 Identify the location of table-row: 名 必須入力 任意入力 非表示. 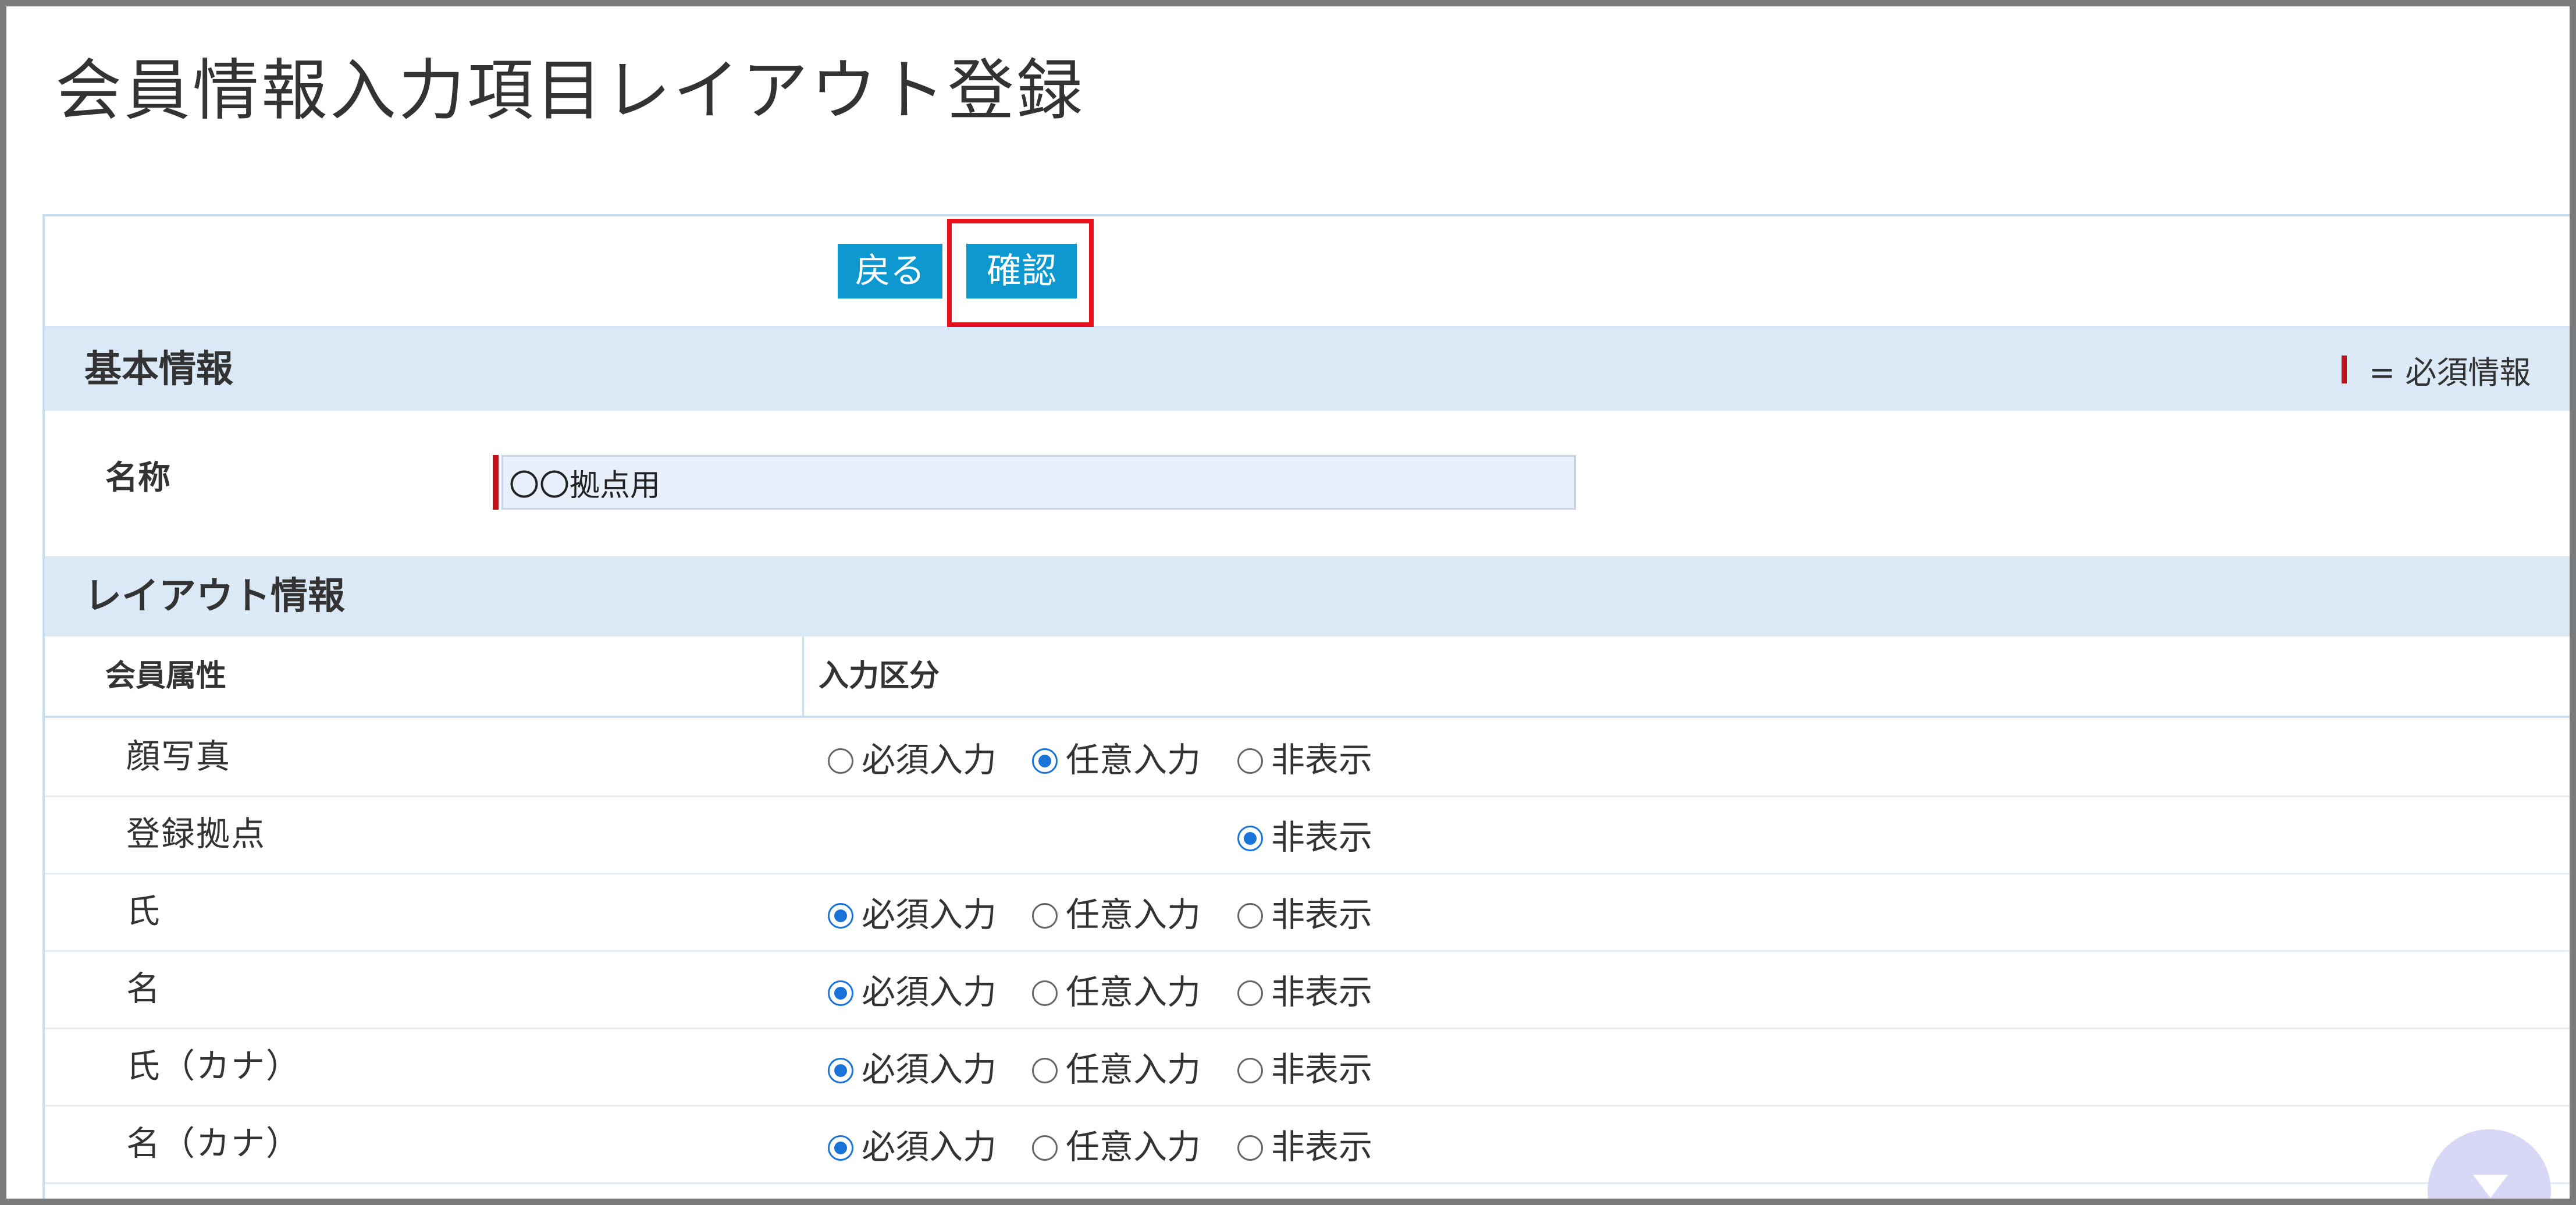
(1307, 990).